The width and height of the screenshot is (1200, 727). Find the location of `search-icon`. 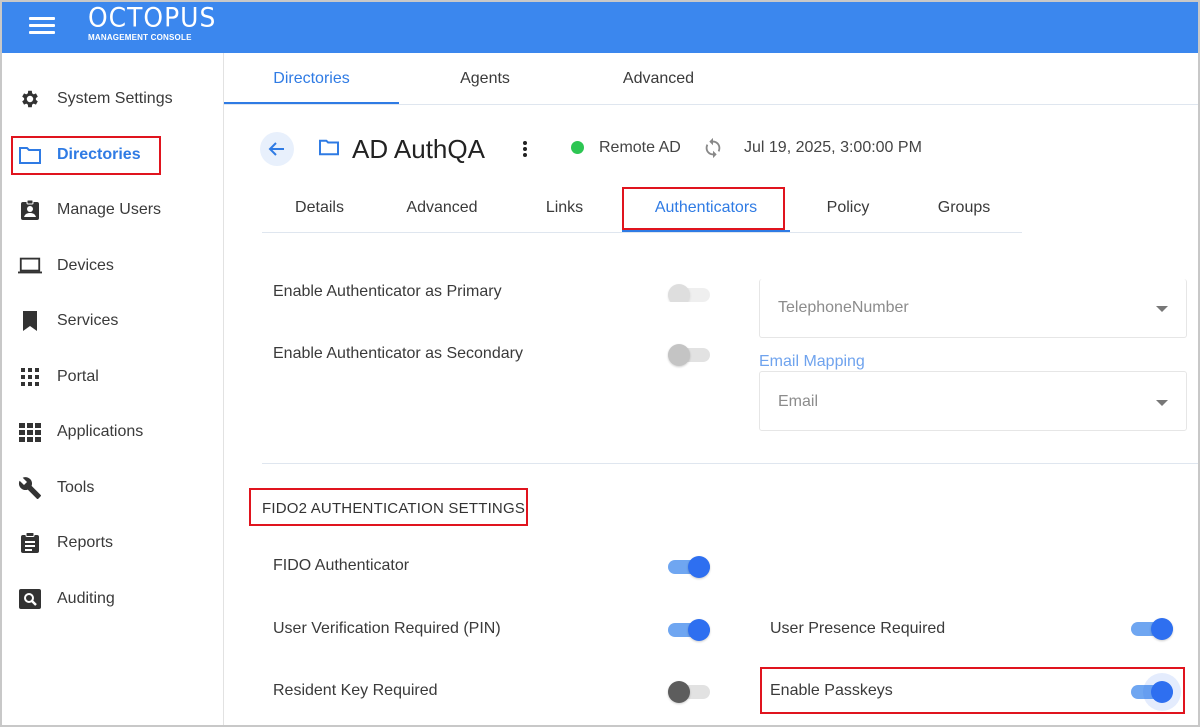

search-icon is located at coordinates (30, 599).